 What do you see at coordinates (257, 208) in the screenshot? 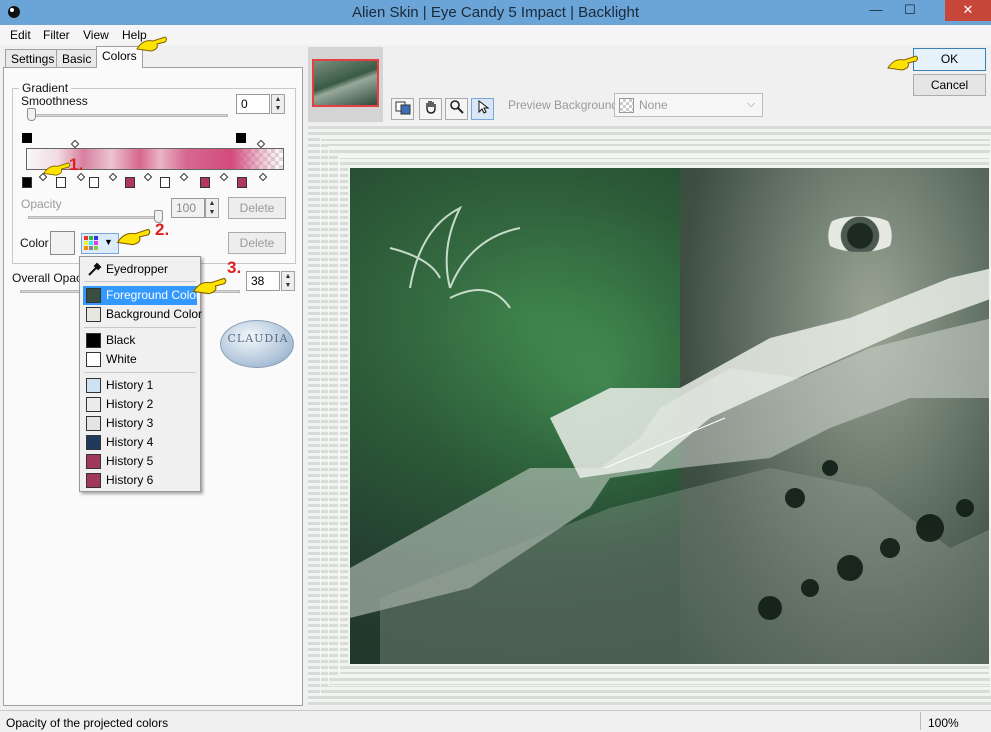
I see `opacity-delete-button: Delete` at bounding box center [257, 208].